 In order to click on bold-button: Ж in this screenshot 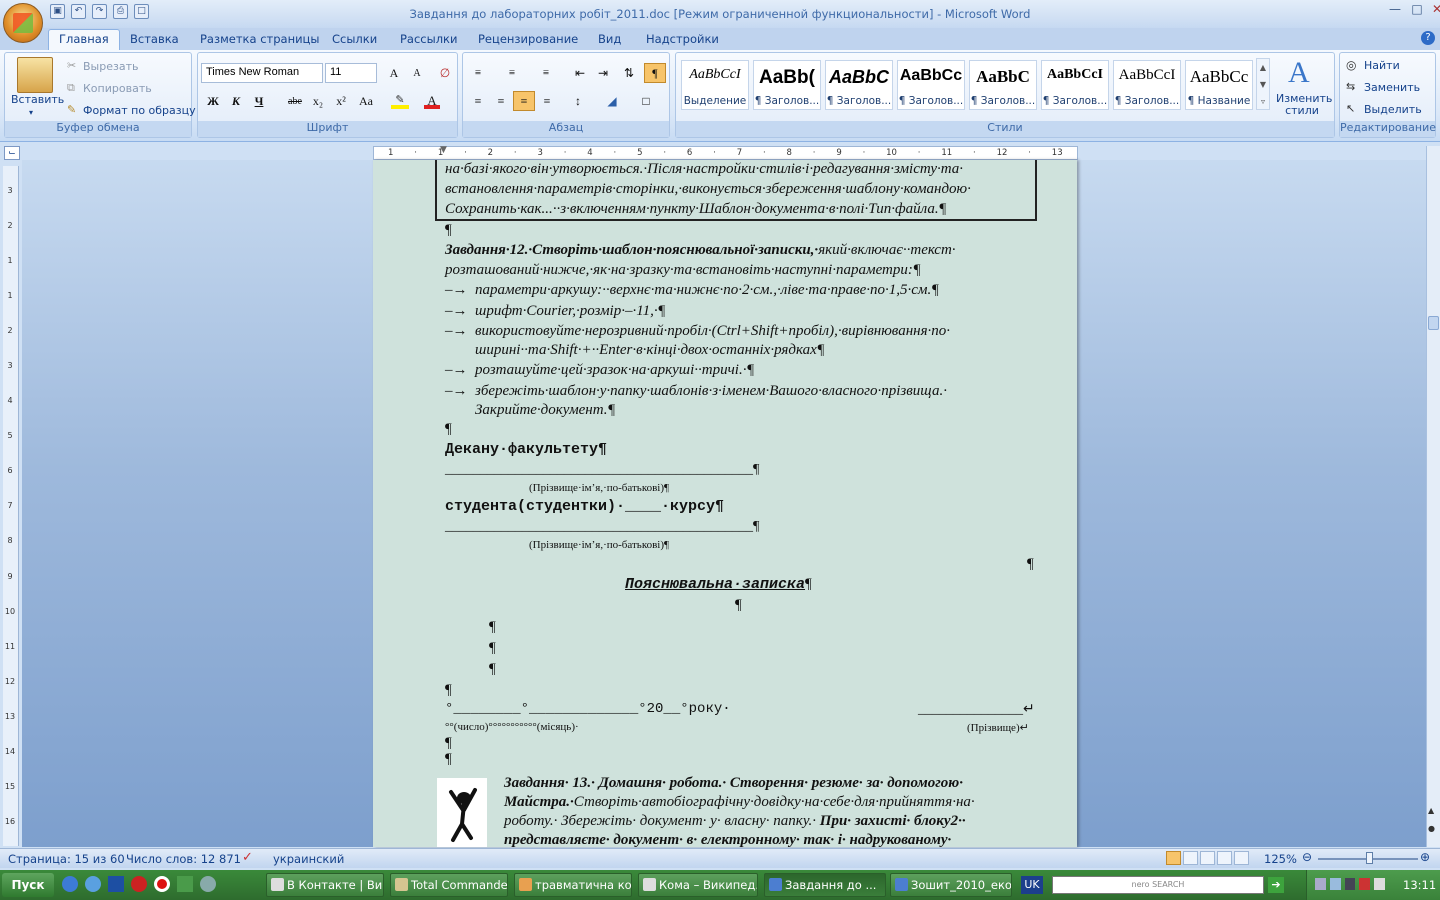, I will do `click(213, 101)`.